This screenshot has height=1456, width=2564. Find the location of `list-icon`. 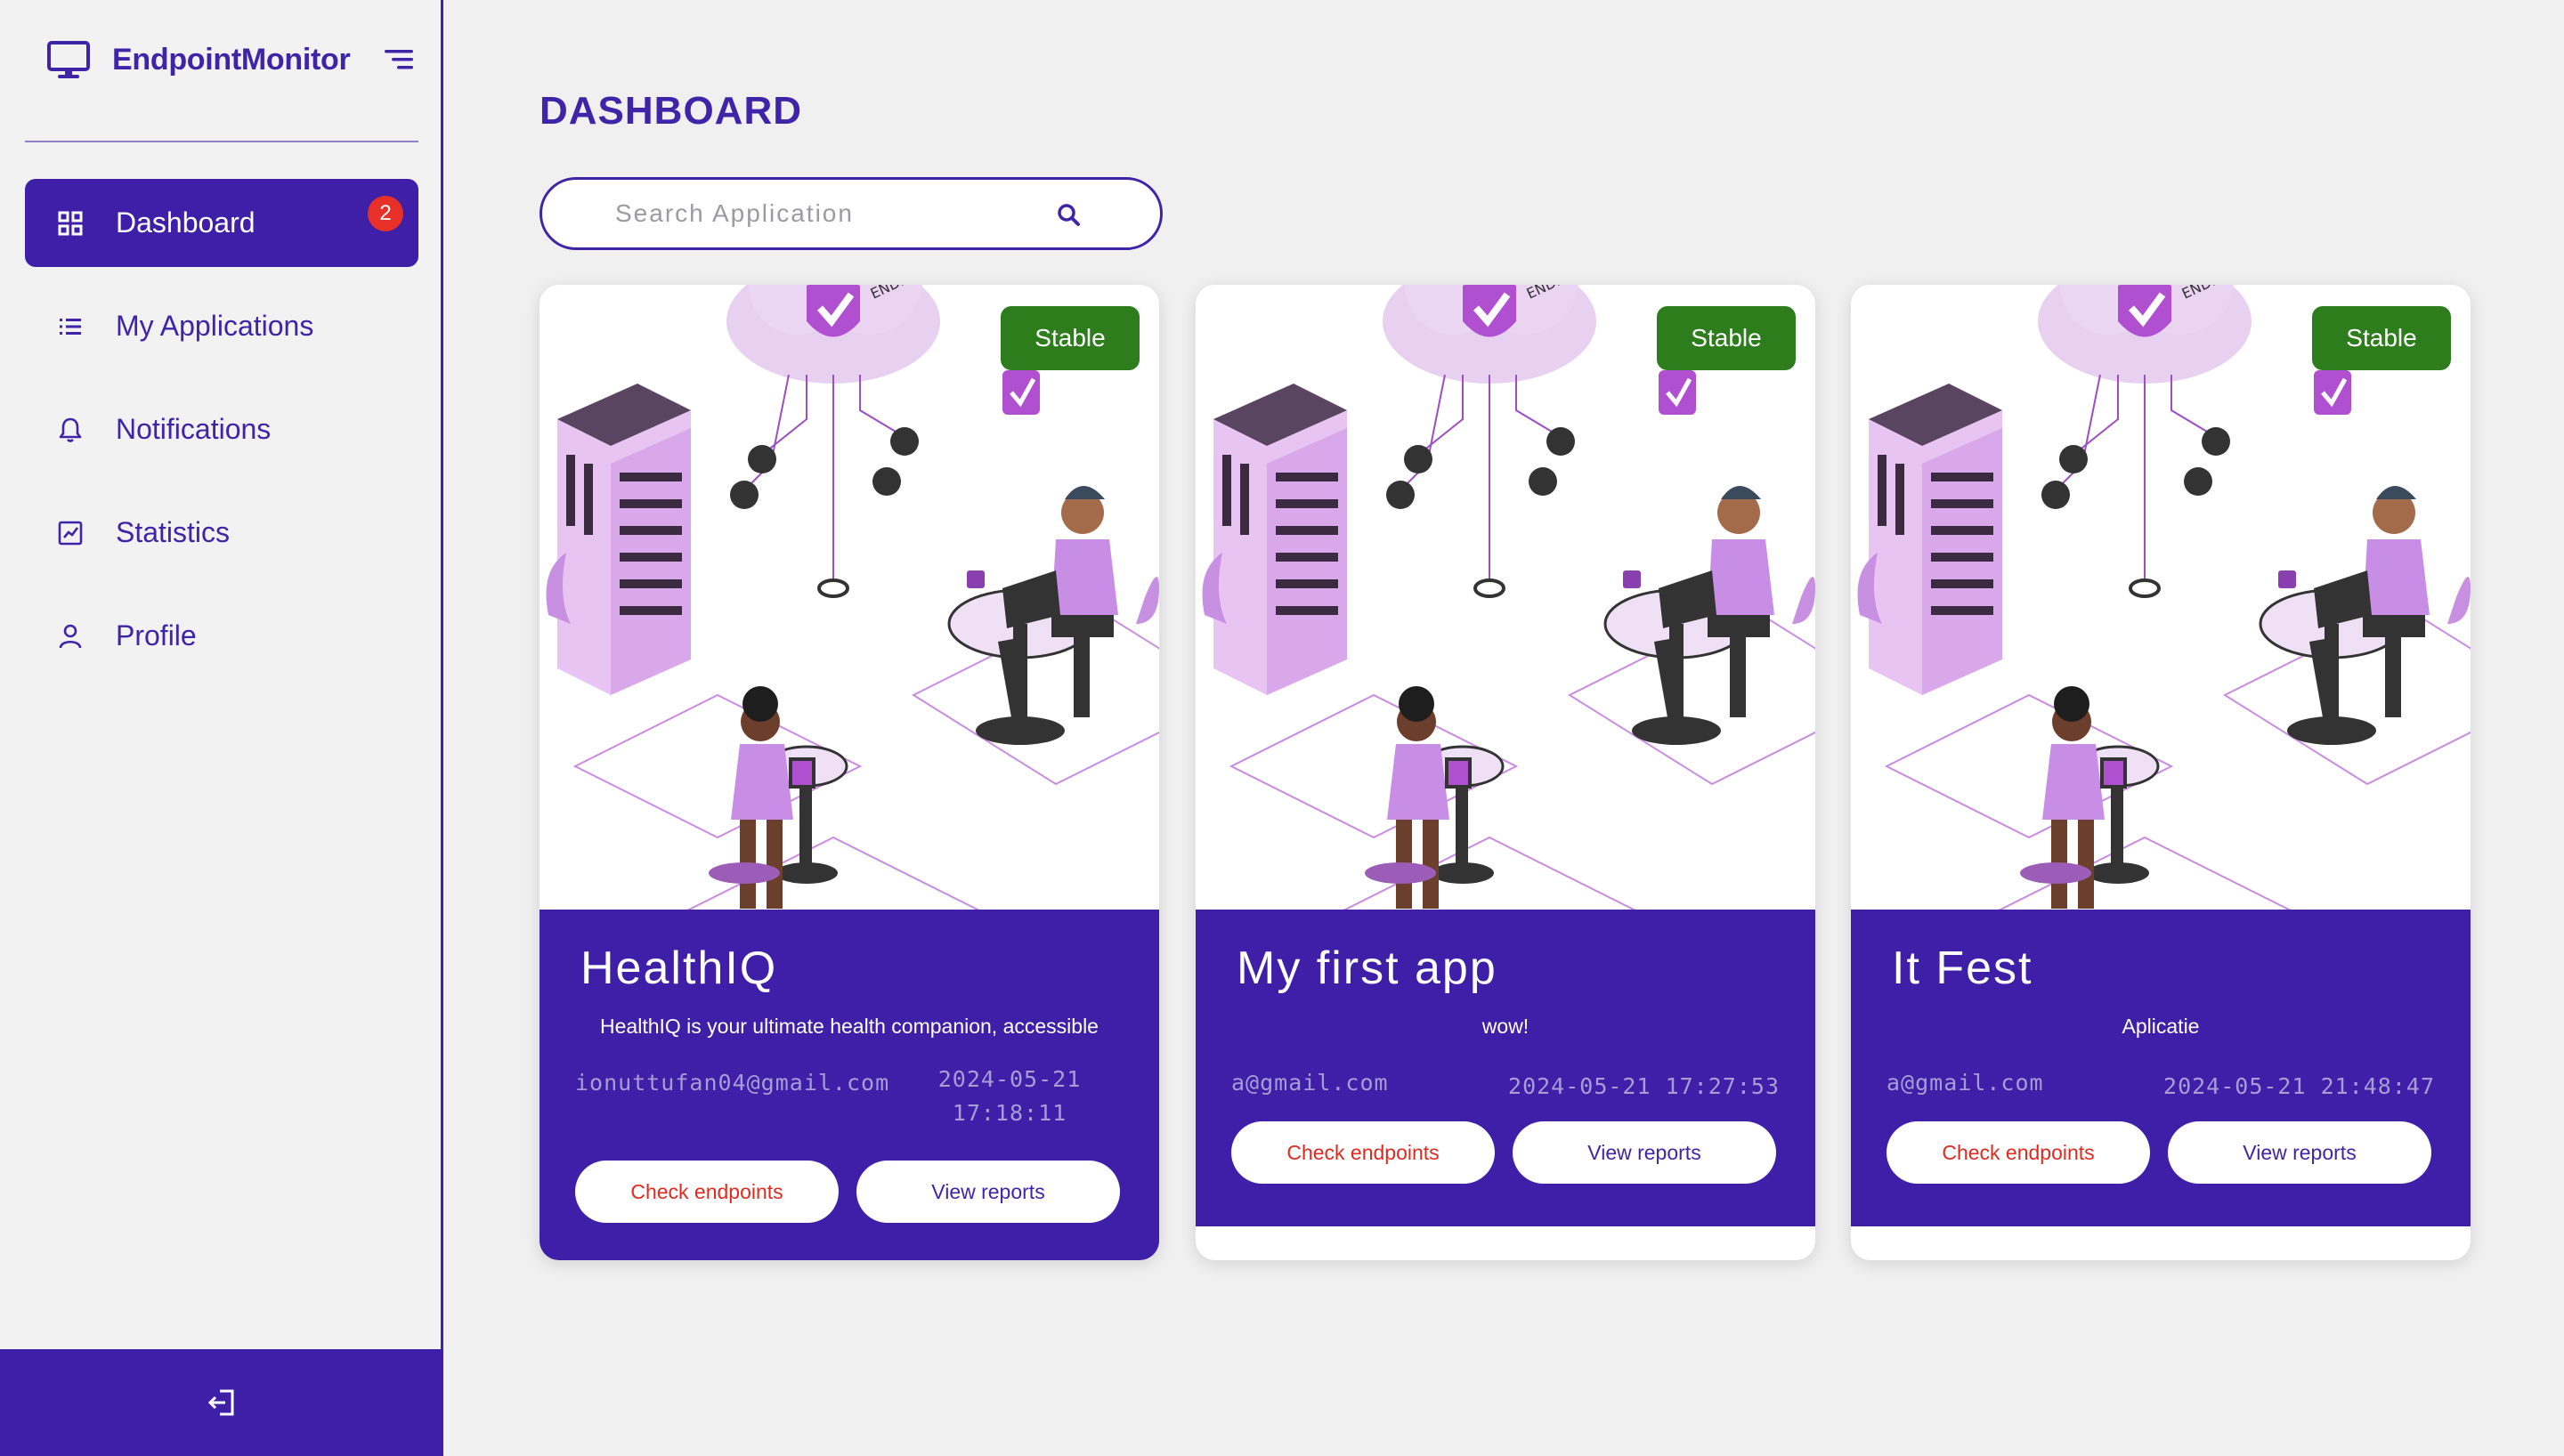

list-icon is located at coordinates (70, 326).